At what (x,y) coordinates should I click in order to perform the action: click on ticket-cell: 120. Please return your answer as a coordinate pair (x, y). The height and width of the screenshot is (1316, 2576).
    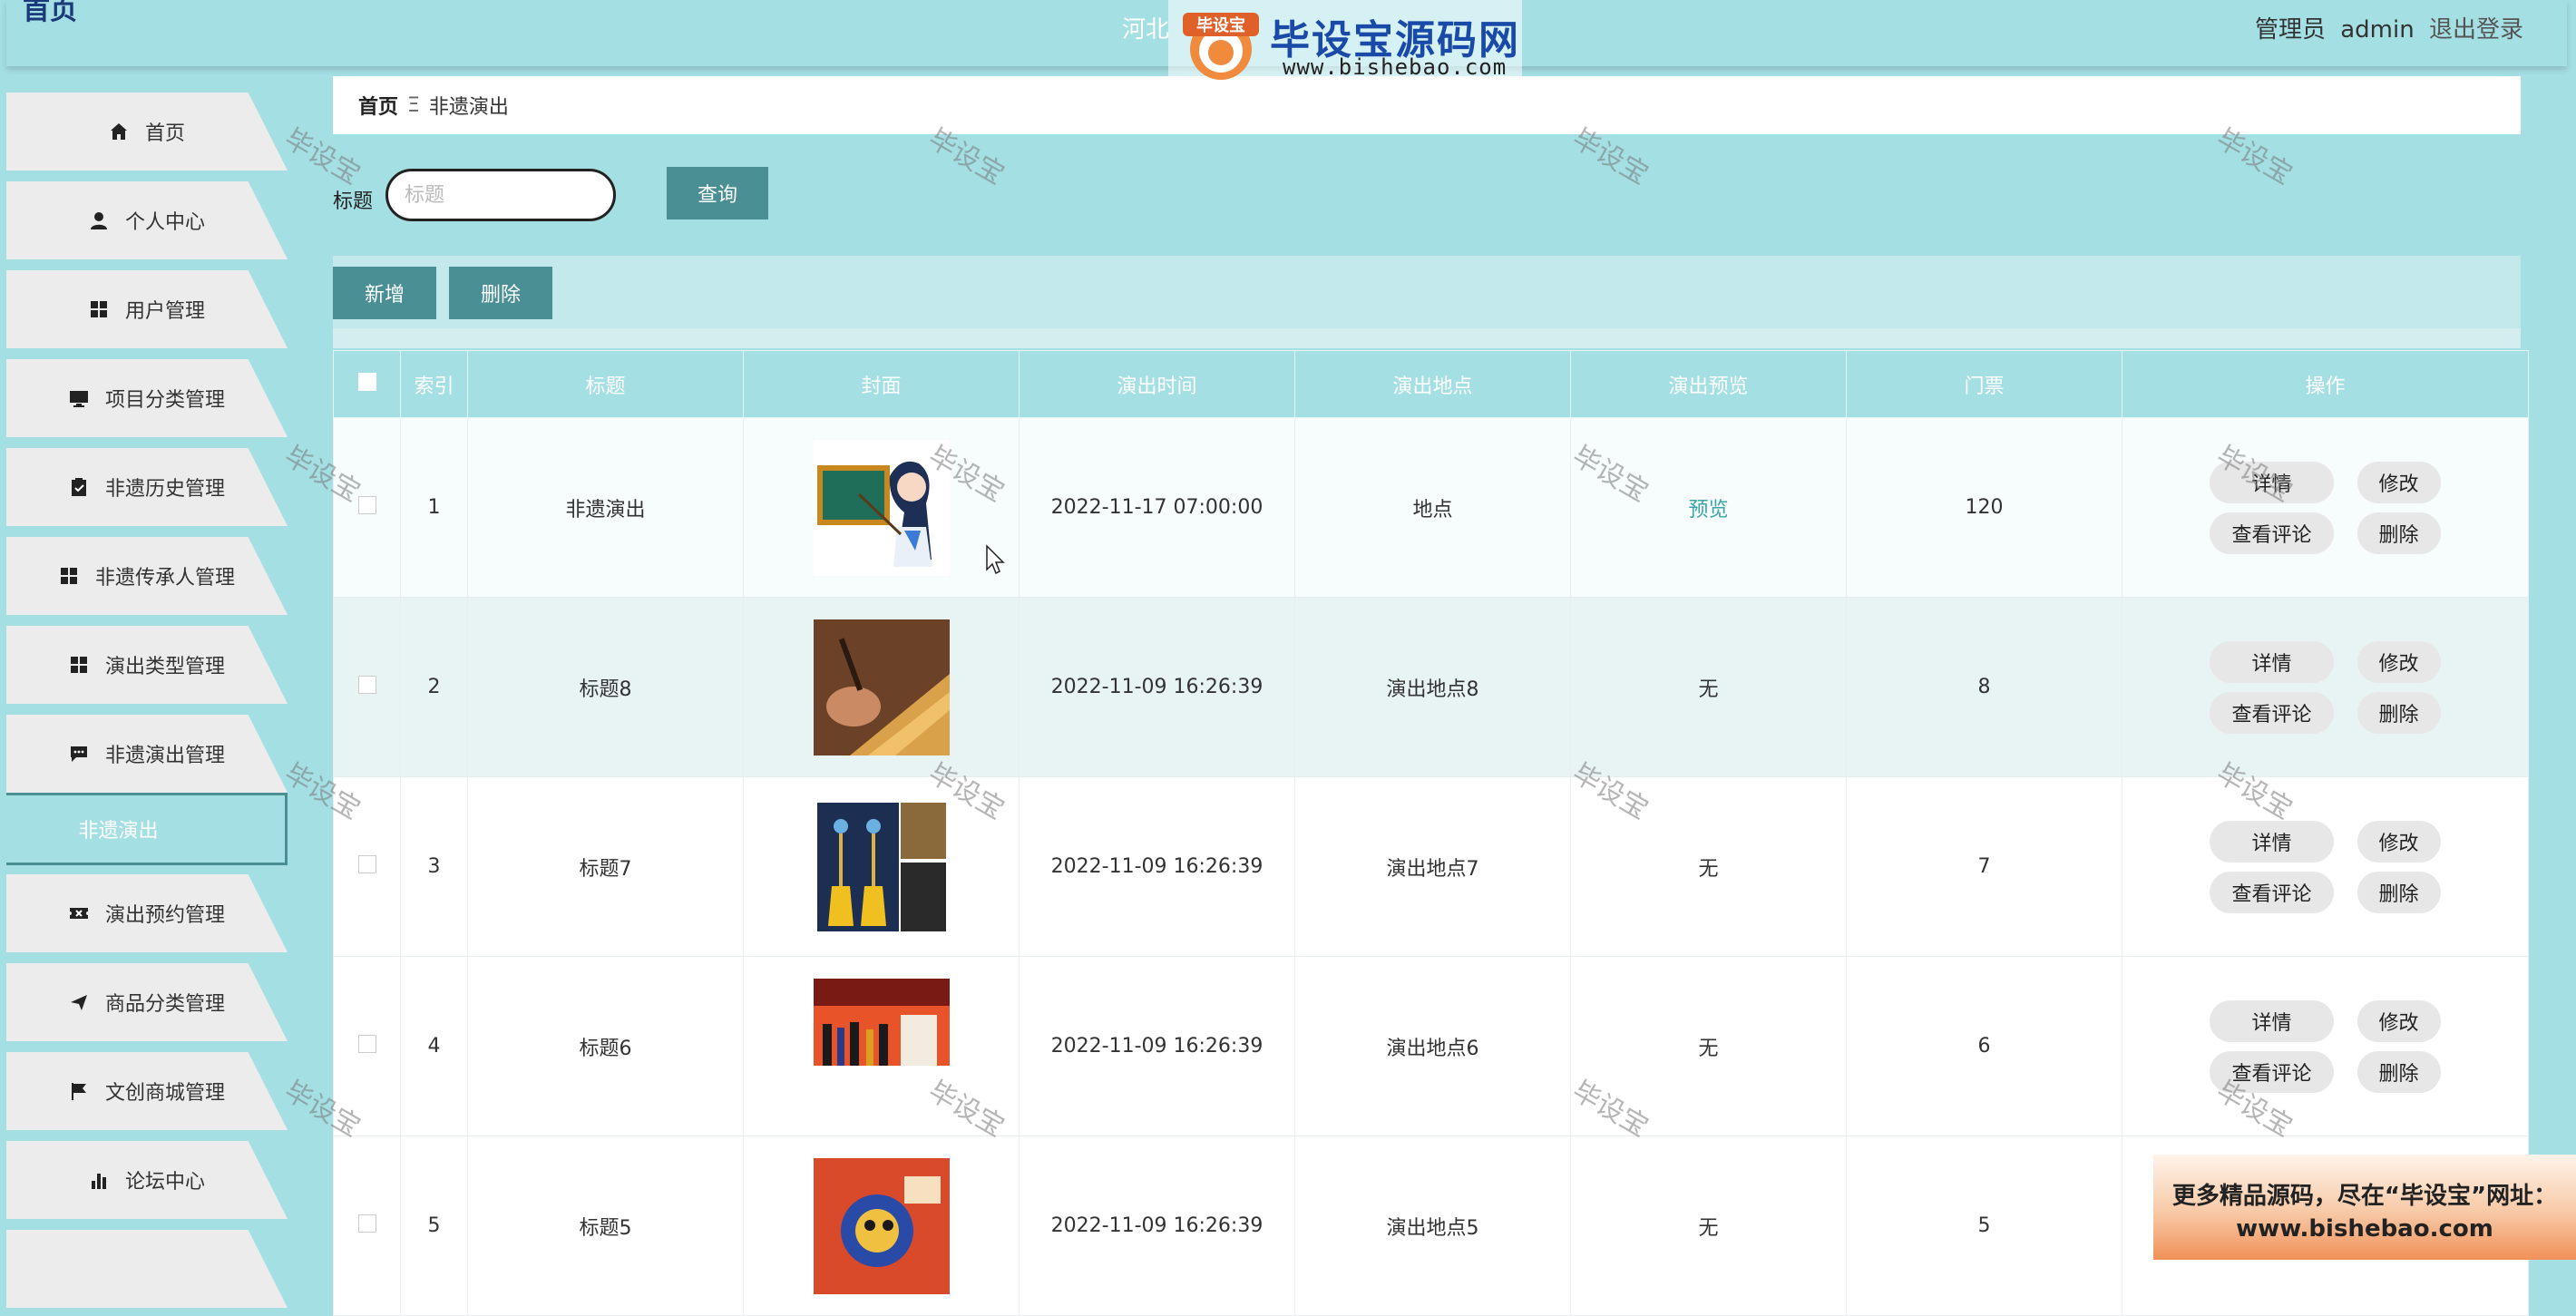
    Looking at the image, I should click on (1984, 507).